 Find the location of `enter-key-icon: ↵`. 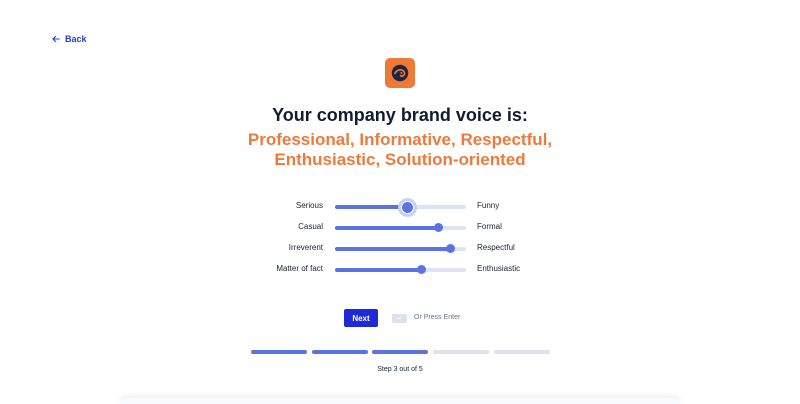

enter-key-icon: ↵ is located at coordinates (399, 318).